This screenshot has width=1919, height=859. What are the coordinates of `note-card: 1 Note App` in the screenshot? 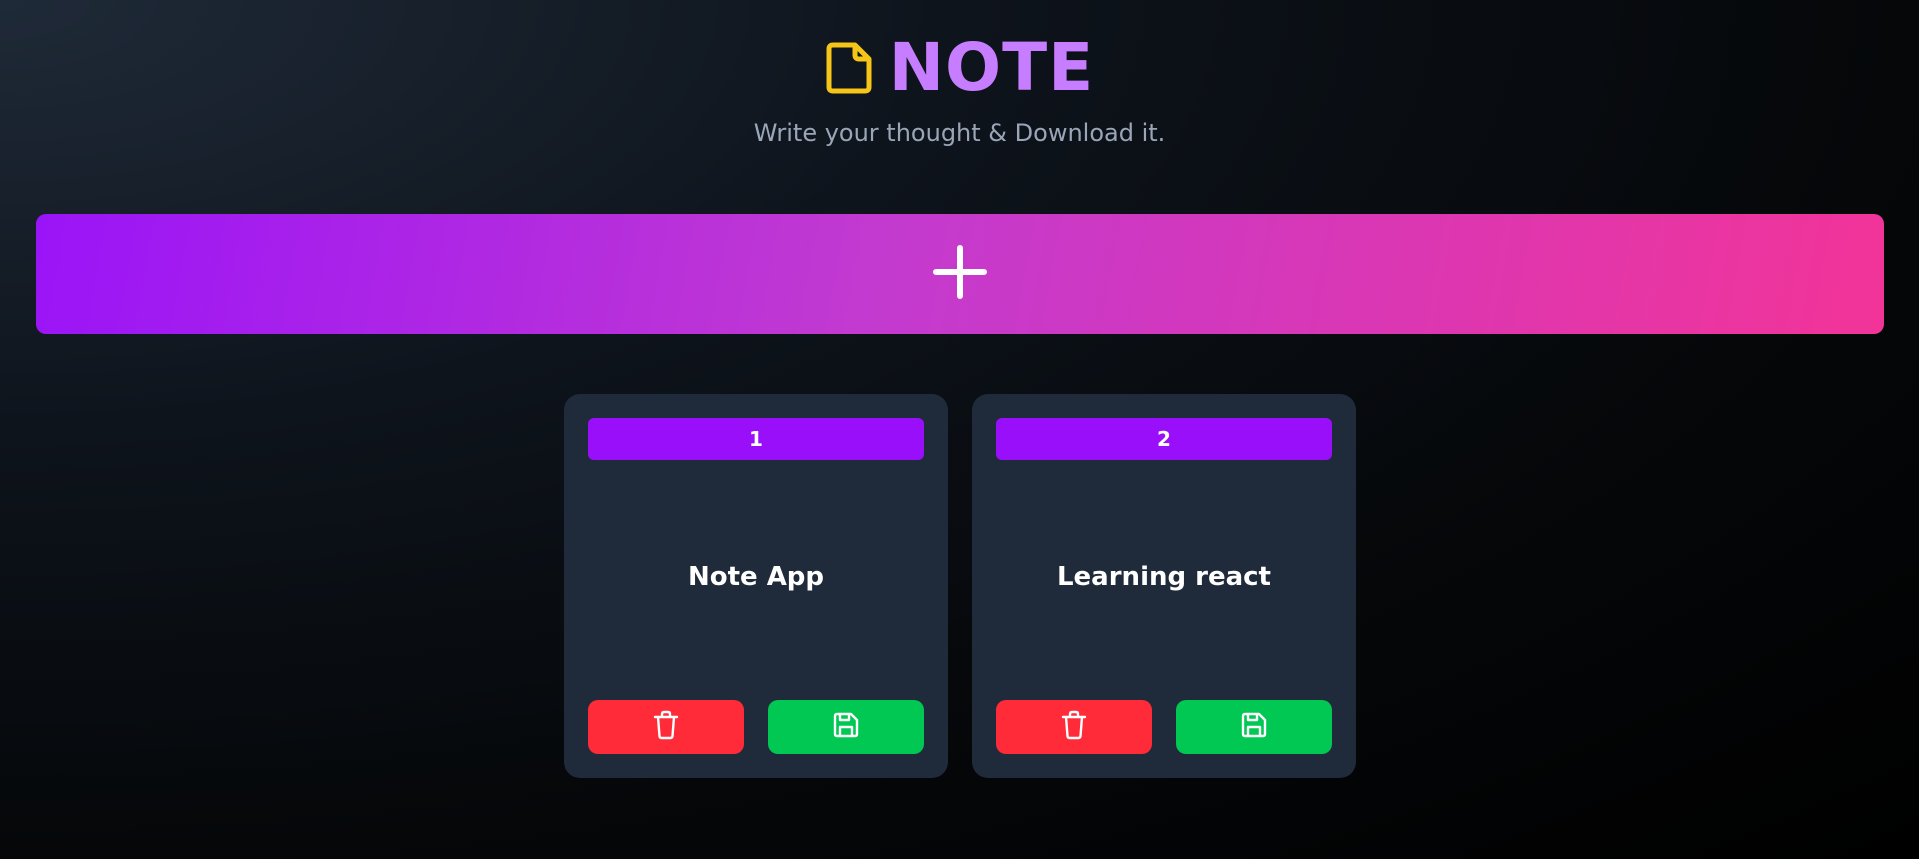 It's located at (756, 586).